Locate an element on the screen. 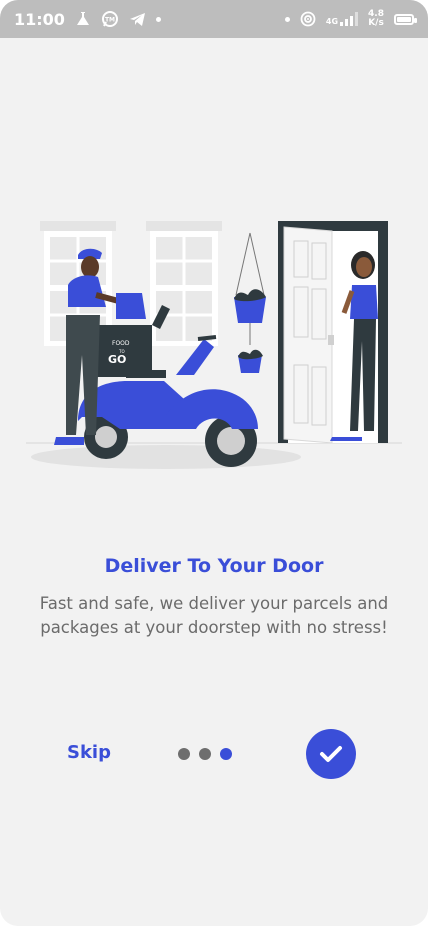 This screenshot has height=926, width=428. tm-chat-icon: TM is located at coordinates (109, 19).